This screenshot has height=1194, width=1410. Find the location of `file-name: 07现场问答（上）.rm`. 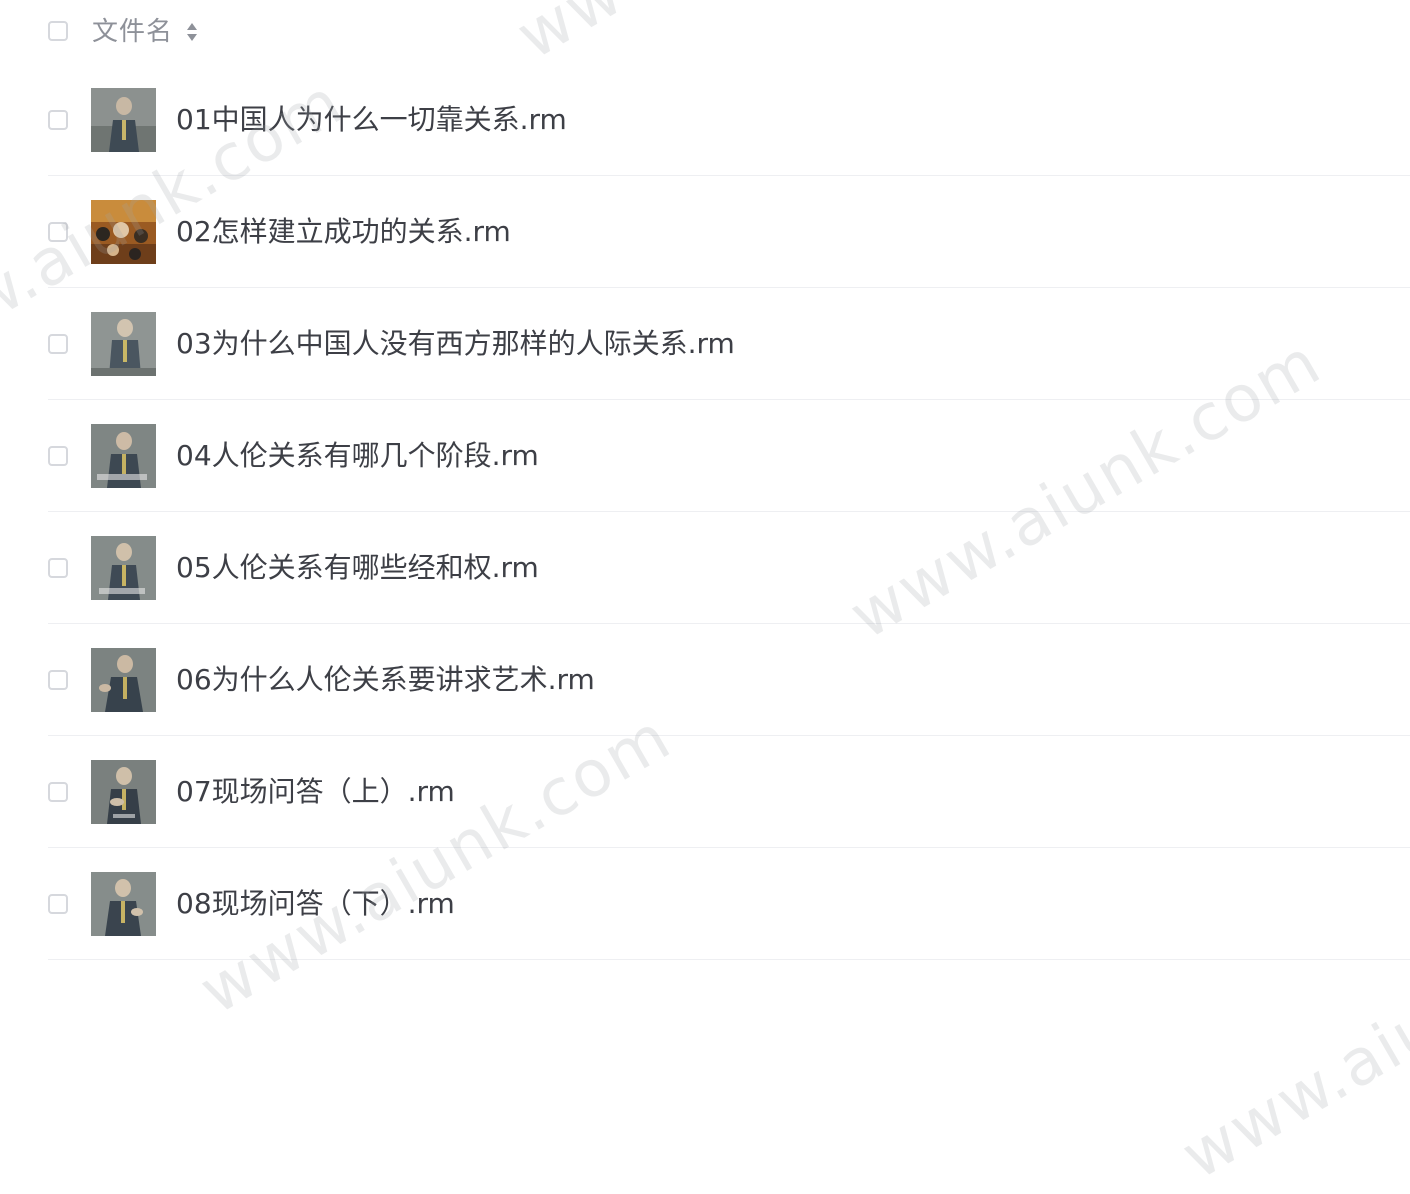

file-name: 07现场问答（上）.rm is located at coordinates (315, 792).